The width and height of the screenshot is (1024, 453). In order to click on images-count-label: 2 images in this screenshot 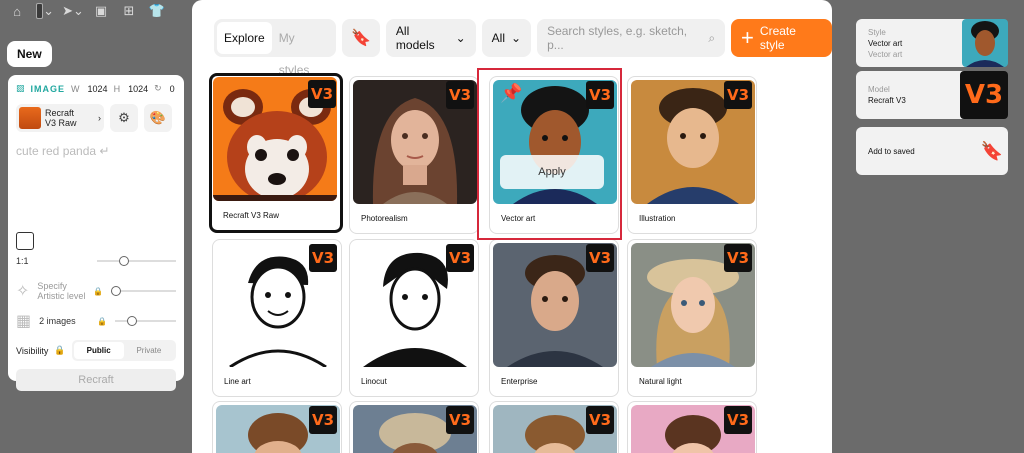, I will do `click(57, 321)`.